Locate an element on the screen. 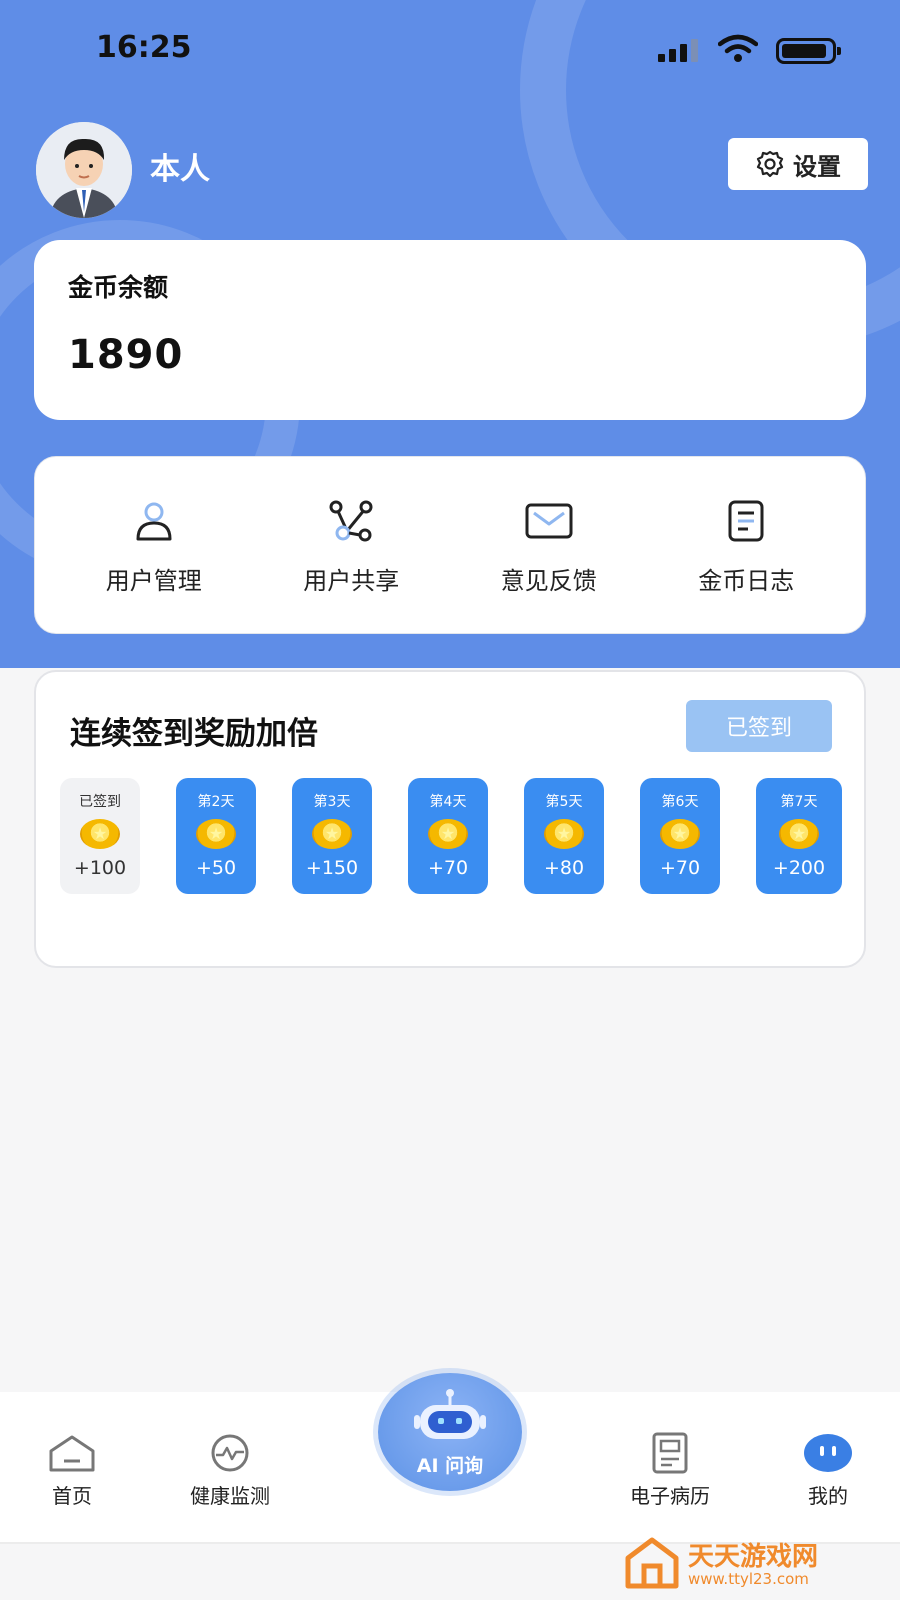 Image resolution: width=900 pixels, height=1600 pixels. tab-label: 健康监测 is located at coordinates (230, 1496).